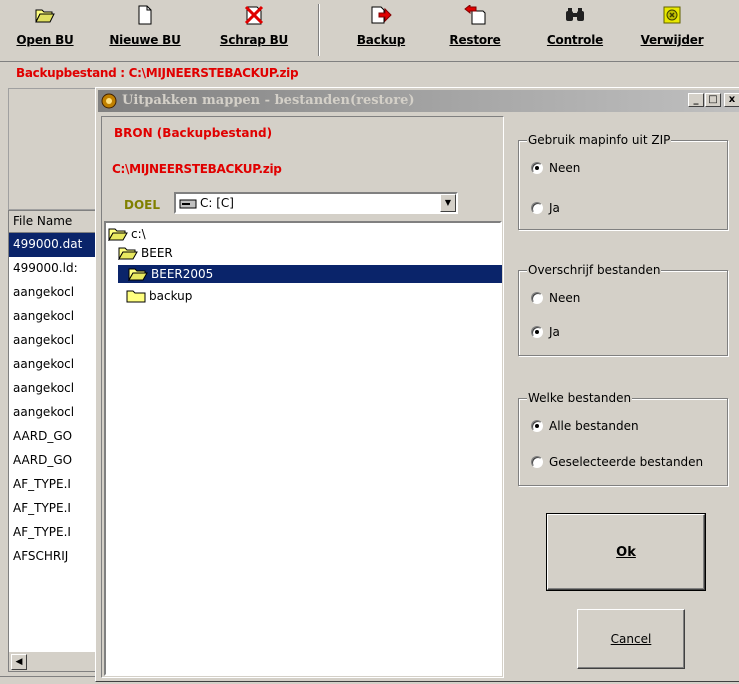  What do you see at coordinates (696, 100) in the screenshot?
I see `minimize-button: _` at bounding box center [696, 100].